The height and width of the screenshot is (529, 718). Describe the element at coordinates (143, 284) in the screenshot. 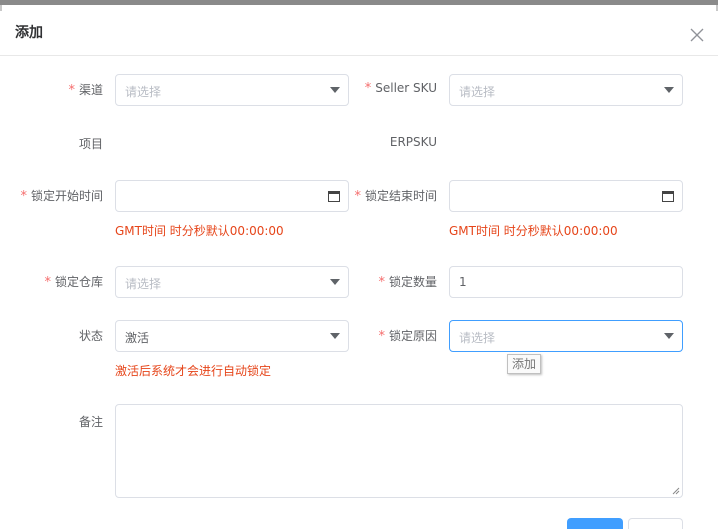

I see `lock-warehouse-placeholder: 请选择` at that location.